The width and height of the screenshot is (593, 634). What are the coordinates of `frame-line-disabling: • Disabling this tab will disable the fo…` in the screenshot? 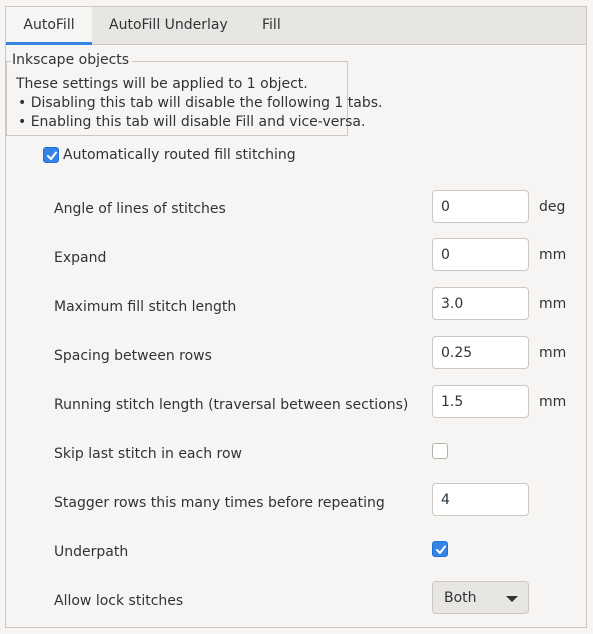 It's located at (200, 103).